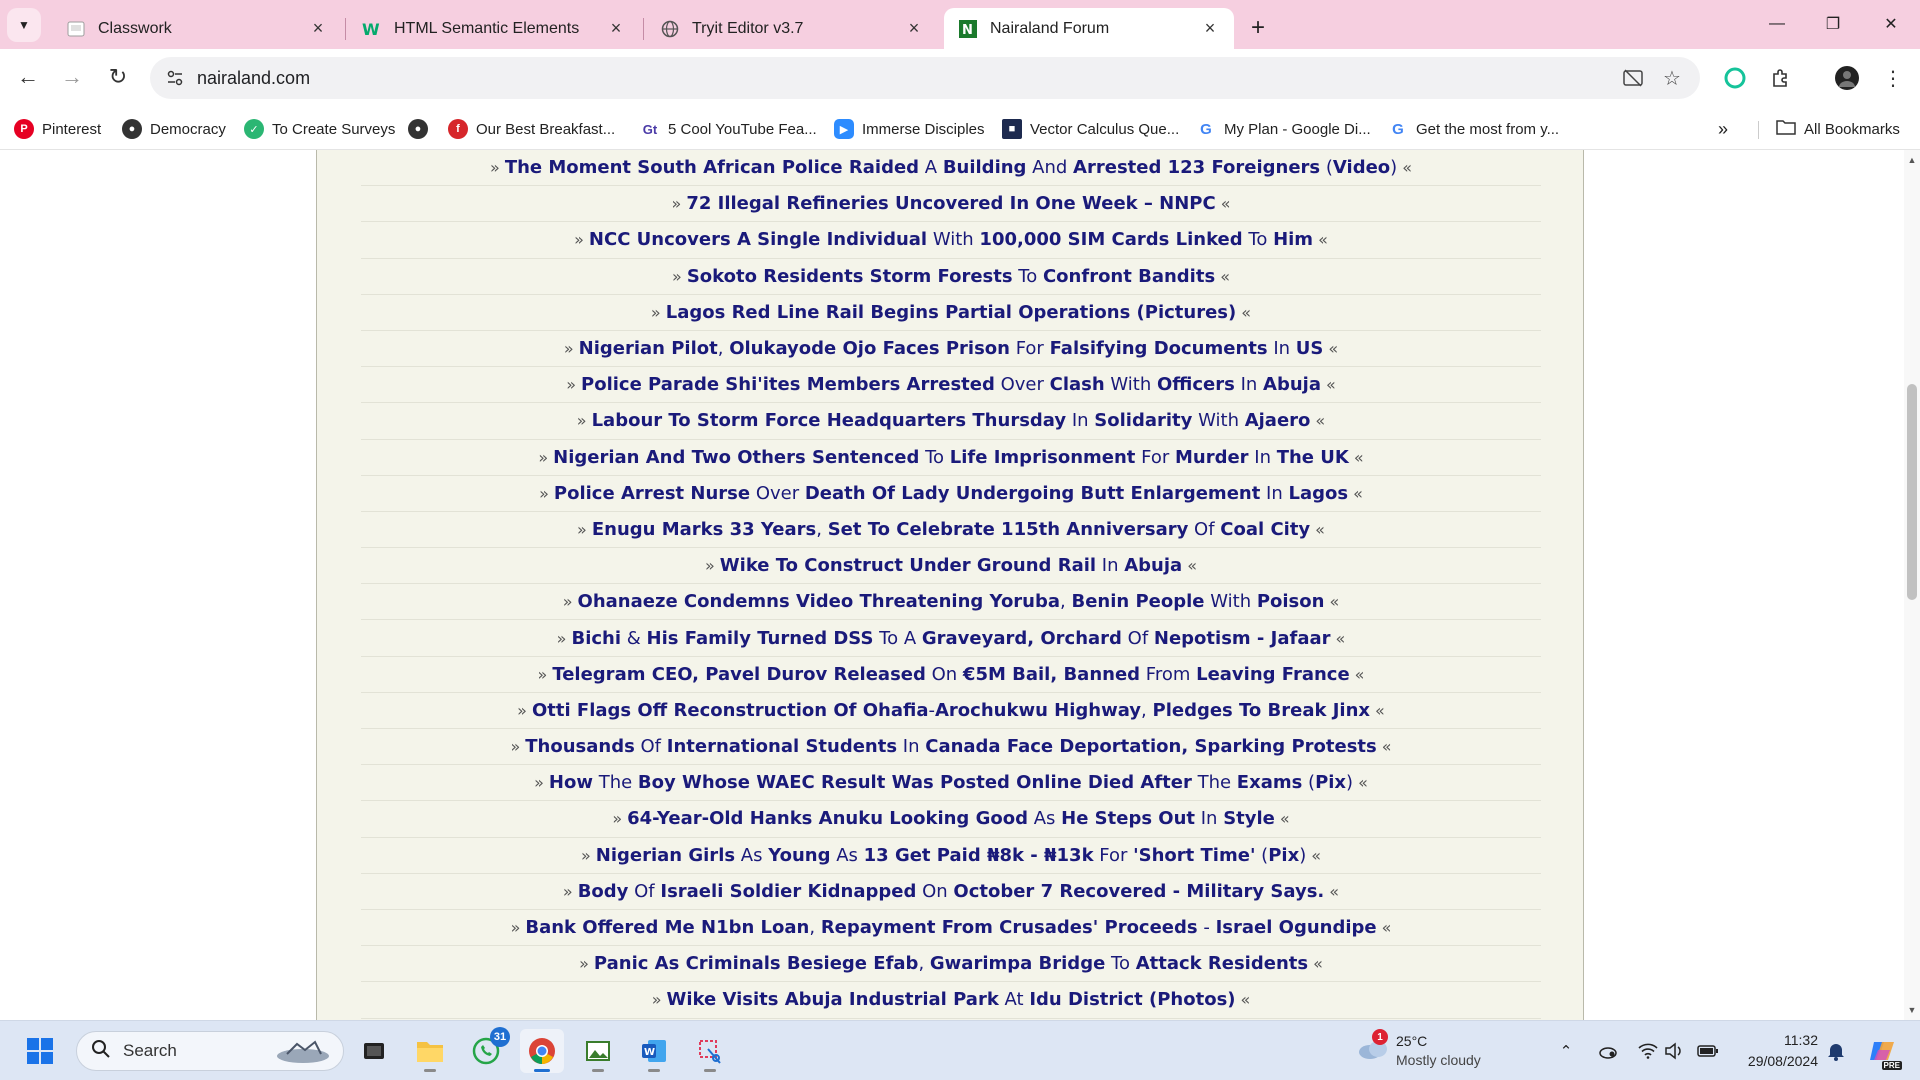 The height and width of the screenshot is (1080, 1920). What do you see at coordinates (739, 674) in the screenshot?
I see `news-link: Telegram CEO, Pavel Durov Released` at bounding box center [739, 674].